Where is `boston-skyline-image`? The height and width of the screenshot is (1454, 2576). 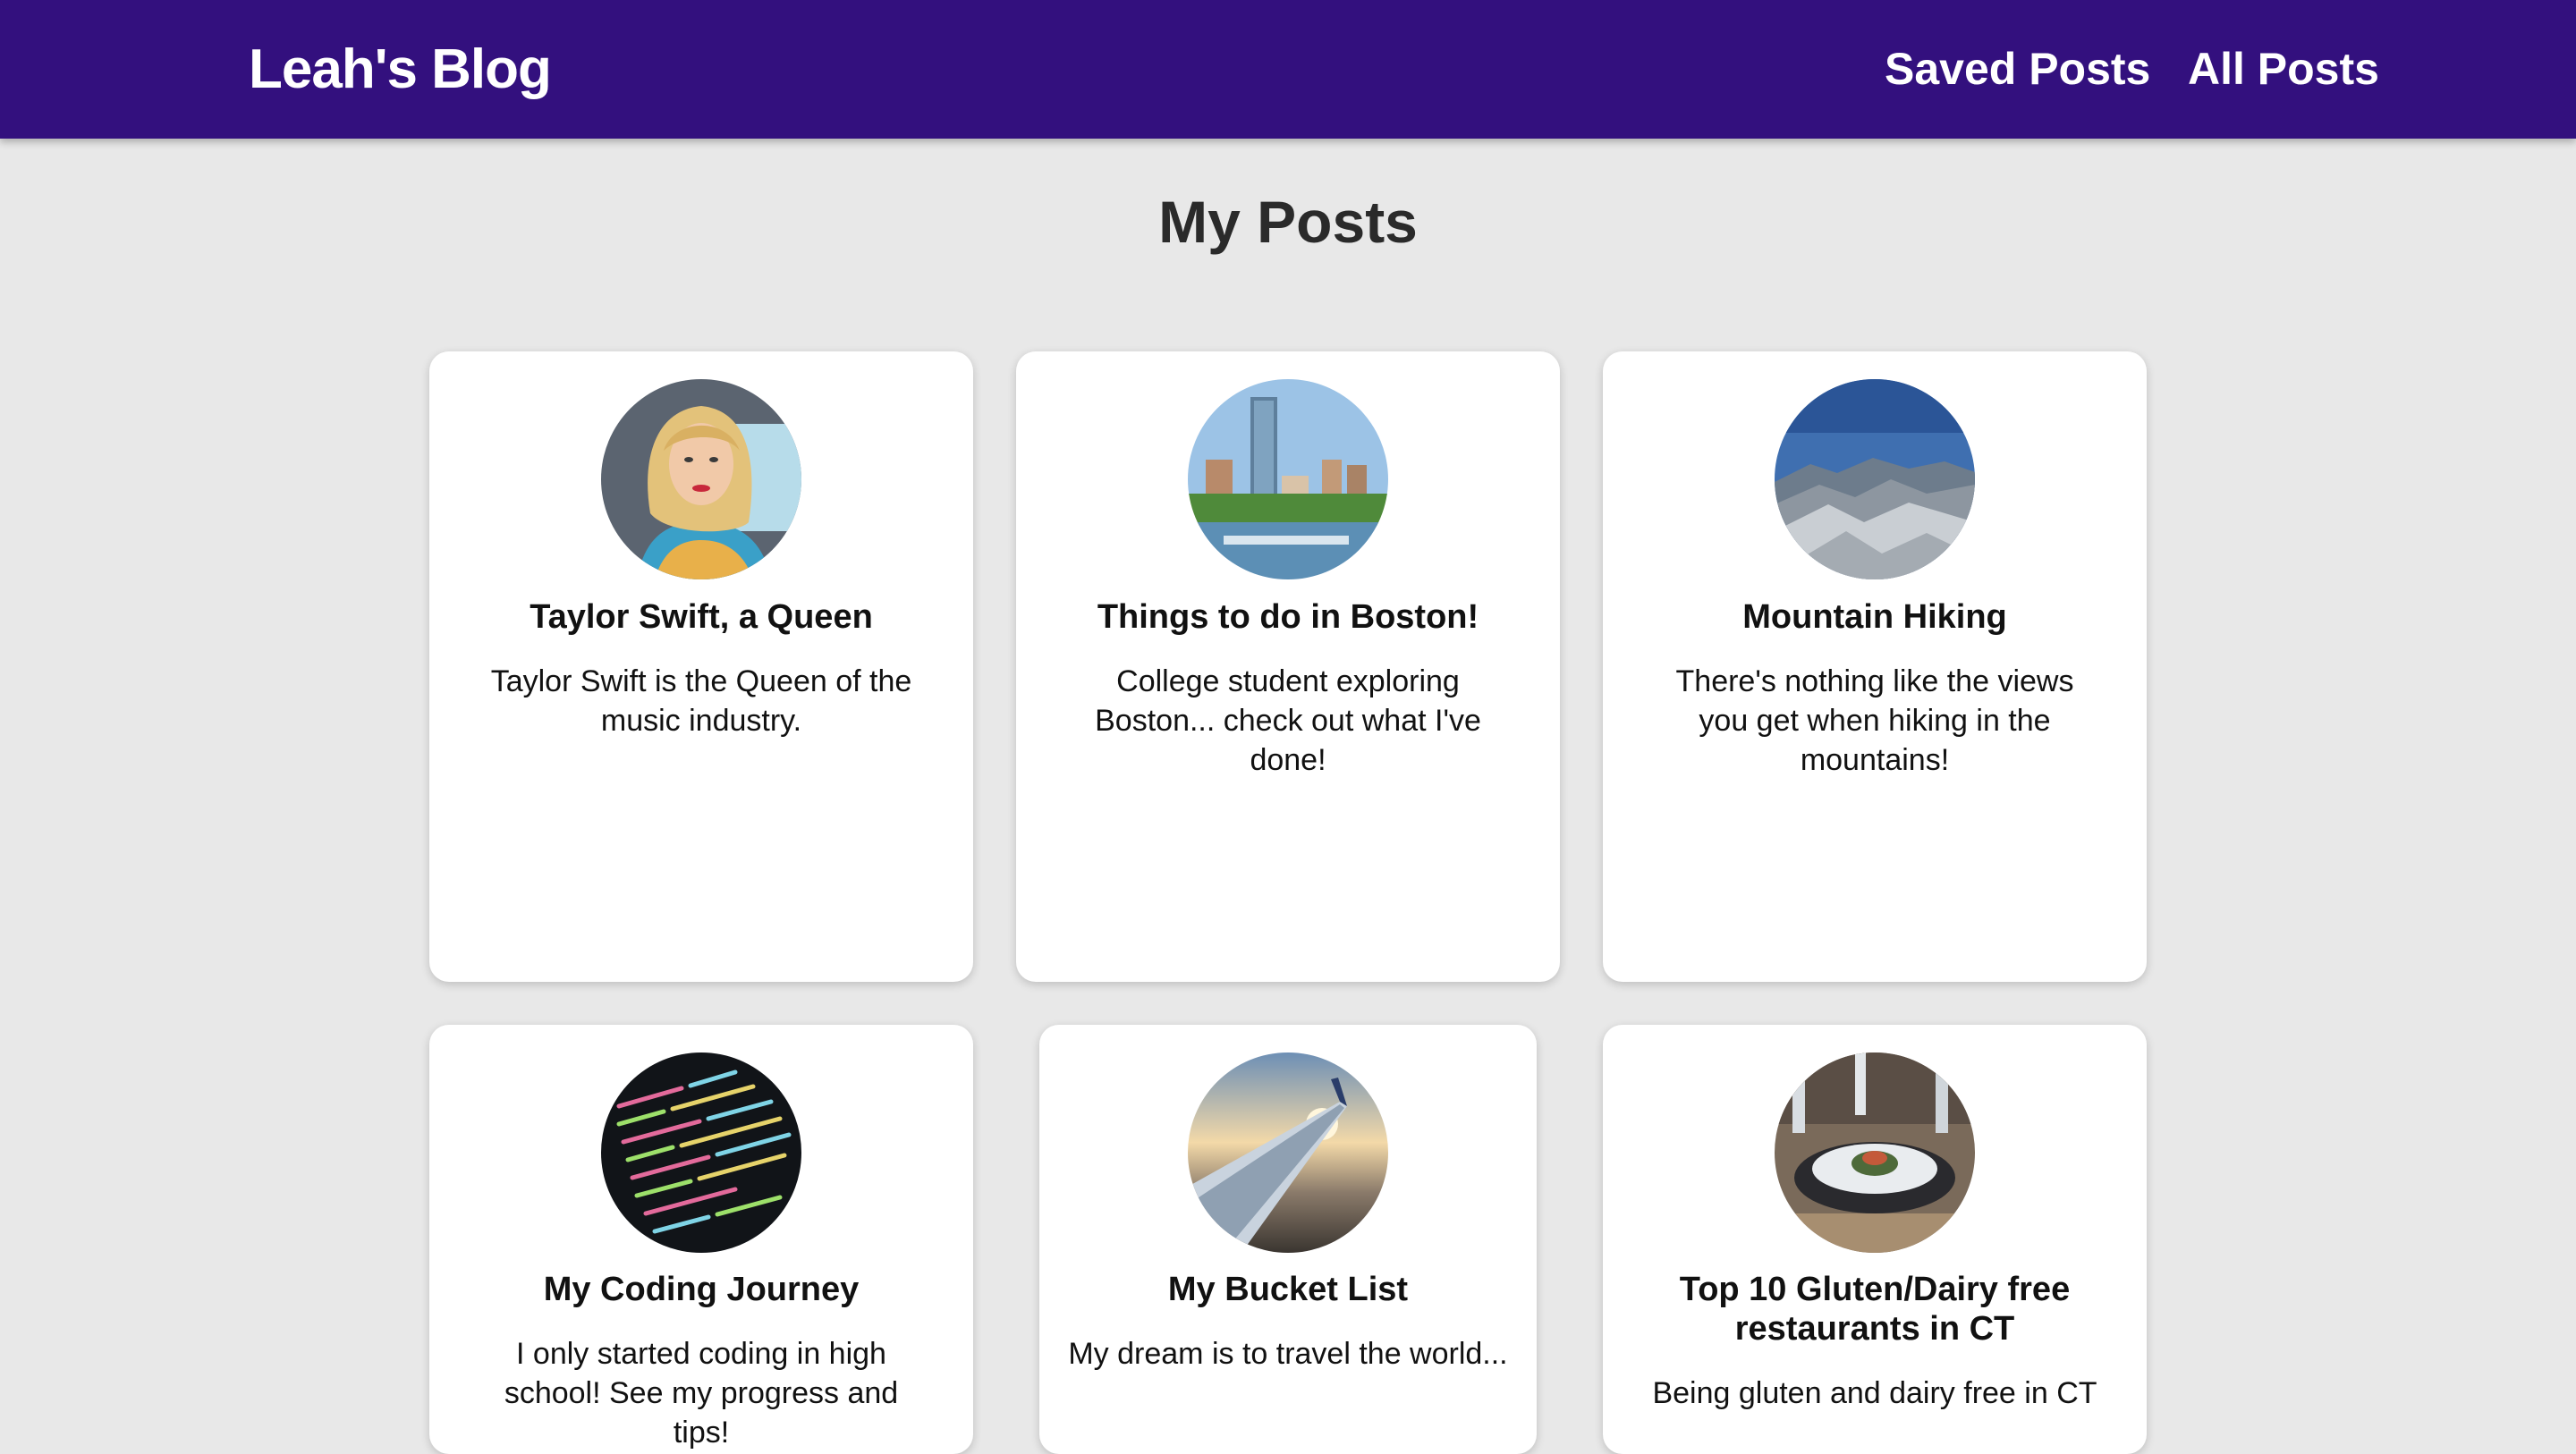 boston-skyline-image is located at coordinates (1288, 479).